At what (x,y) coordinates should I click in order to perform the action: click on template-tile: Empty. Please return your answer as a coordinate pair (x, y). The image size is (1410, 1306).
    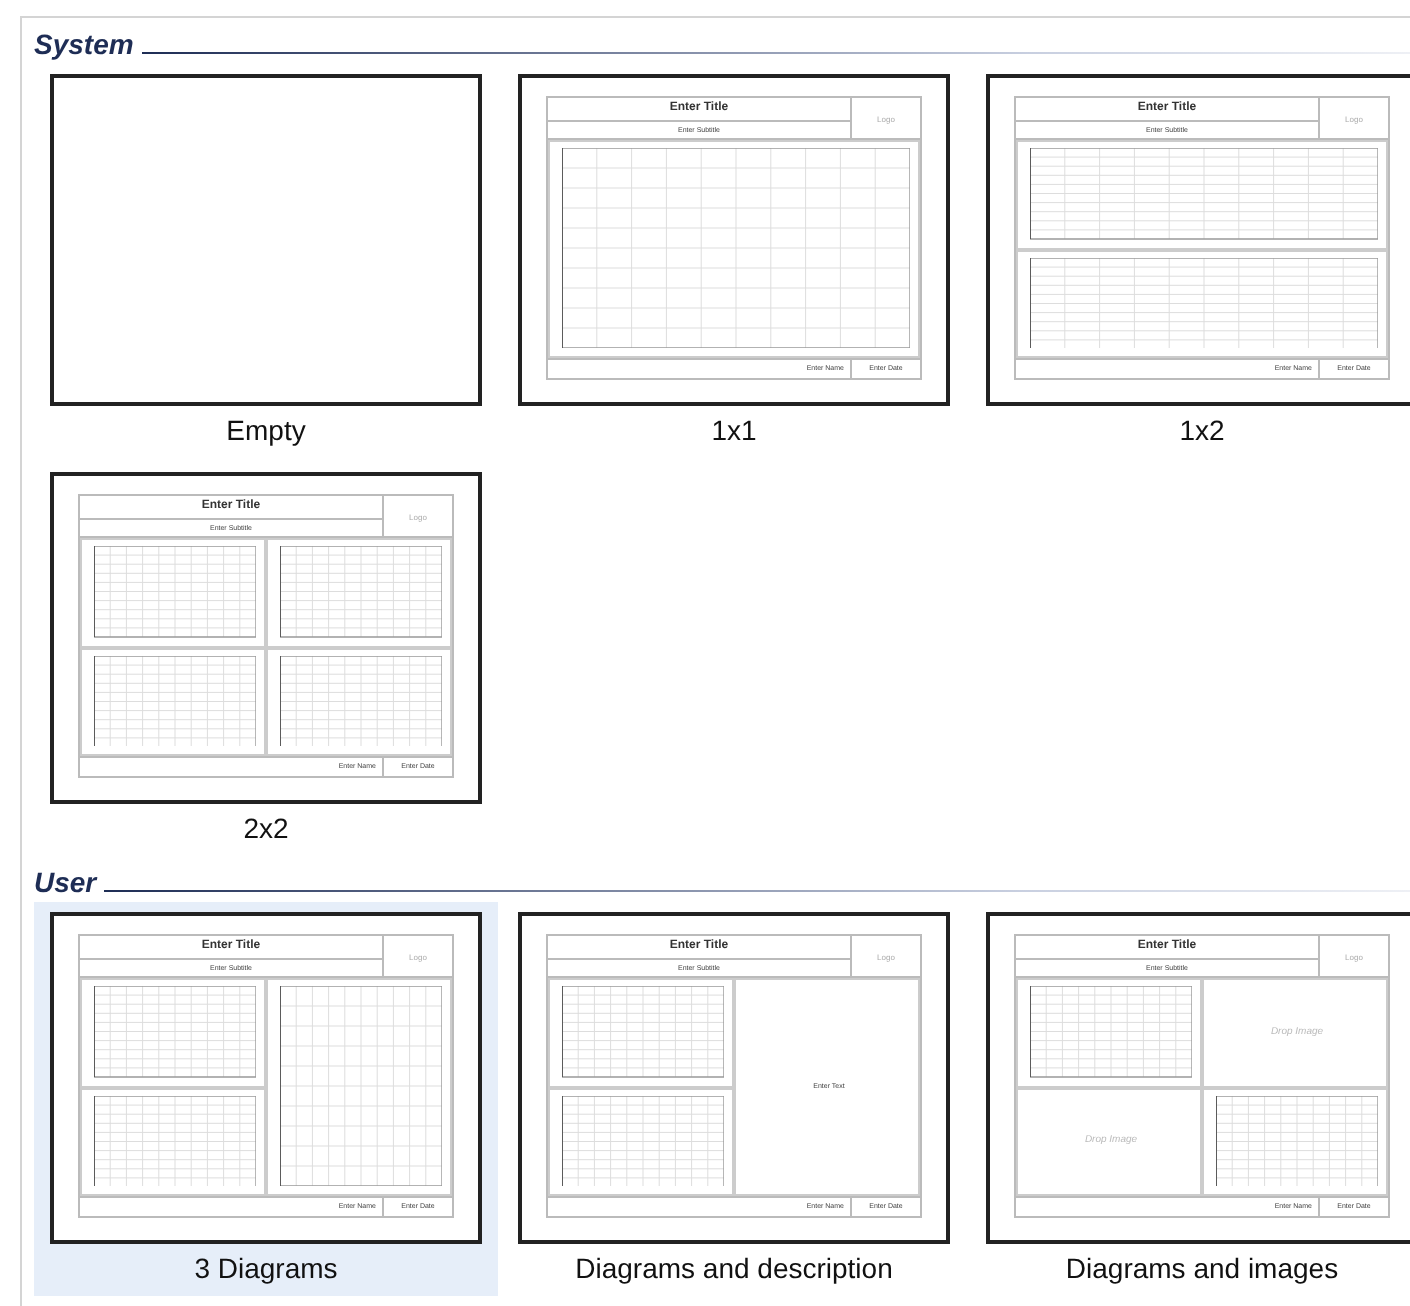
    Looking at the image, I should click on (266, 261).